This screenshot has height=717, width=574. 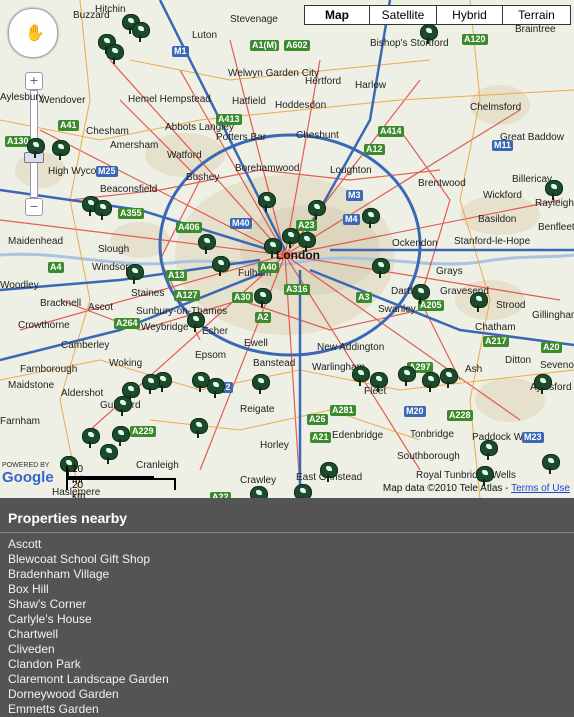 What do you see at coordinates (101, 307) in the screenshot?
I see `place-label: Ascot` at bounding box center [101, 307].